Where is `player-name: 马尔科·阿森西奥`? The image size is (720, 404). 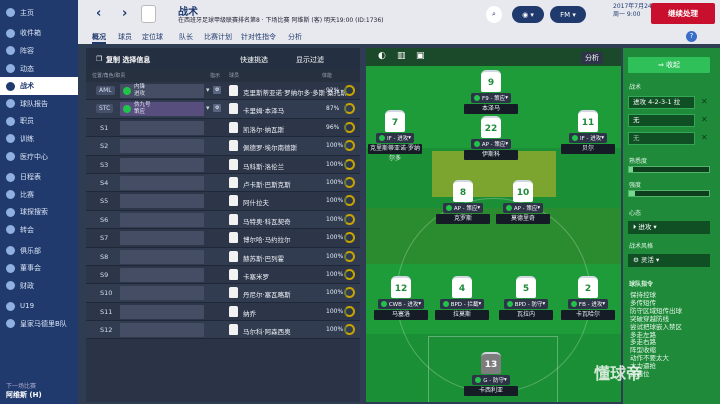
player-name: 马尔科·阿森西奥 is located at coordinates (267, 331).